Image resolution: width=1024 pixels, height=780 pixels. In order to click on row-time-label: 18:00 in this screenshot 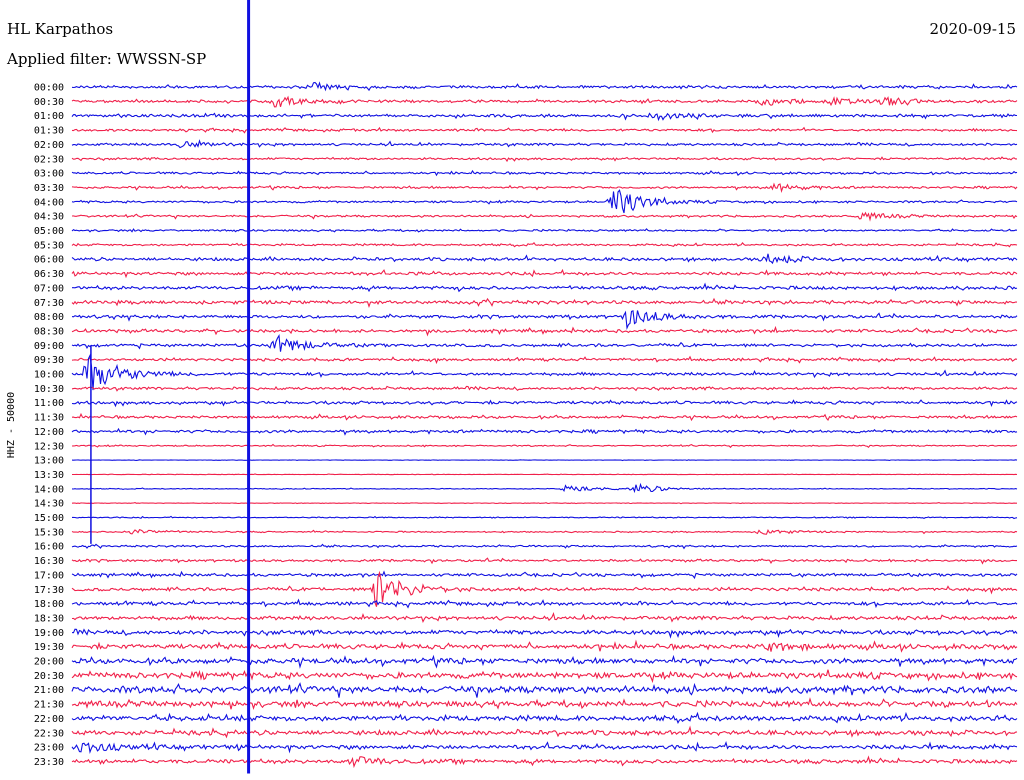, I will do `click(49, 604)`.